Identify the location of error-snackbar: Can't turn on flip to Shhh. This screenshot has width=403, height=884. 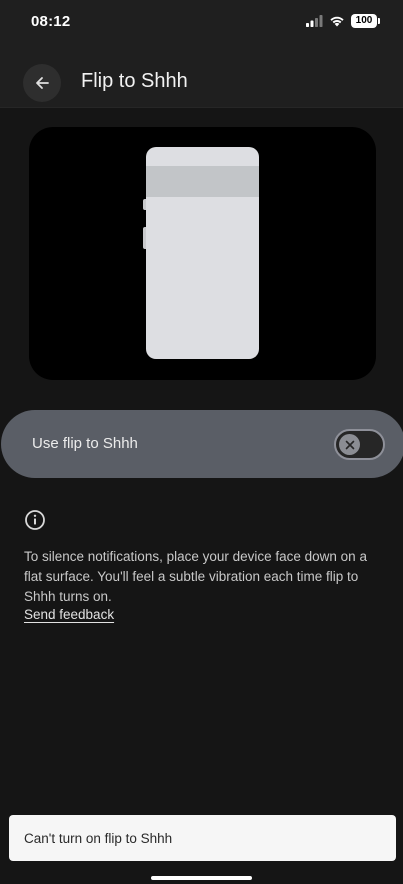
(202, 838).